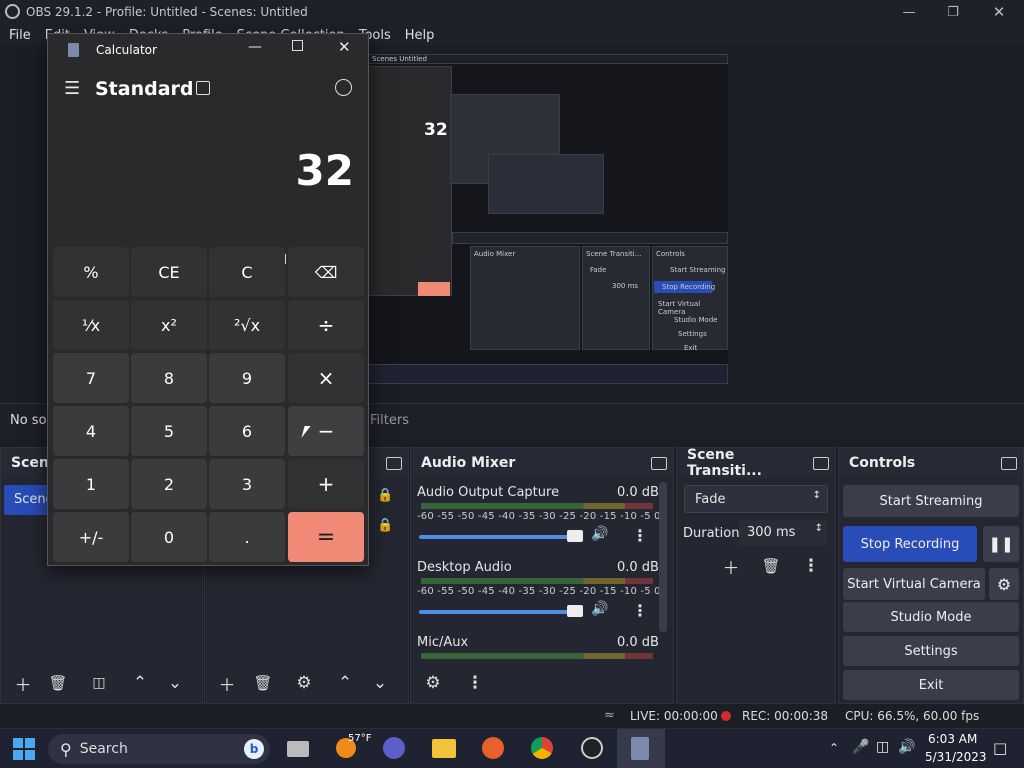 The height and width of the screenshot is (768, 1024). I want to click on settings-button: Settings, so click(931, 651).